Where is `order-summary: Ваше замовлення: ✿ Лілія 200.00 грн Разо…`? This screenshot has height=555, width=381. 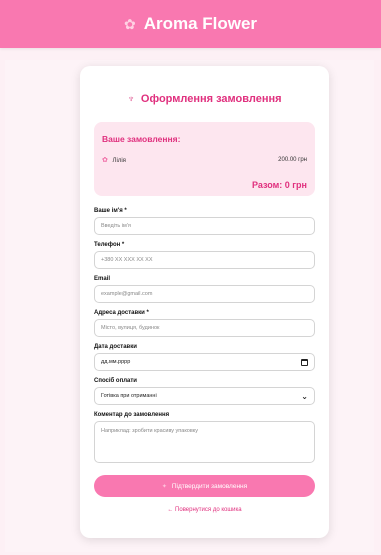 order-summary: Ваше замовлення: ✿ Лілія 200.00 грн Разо… is located at coordinates (204, 159).